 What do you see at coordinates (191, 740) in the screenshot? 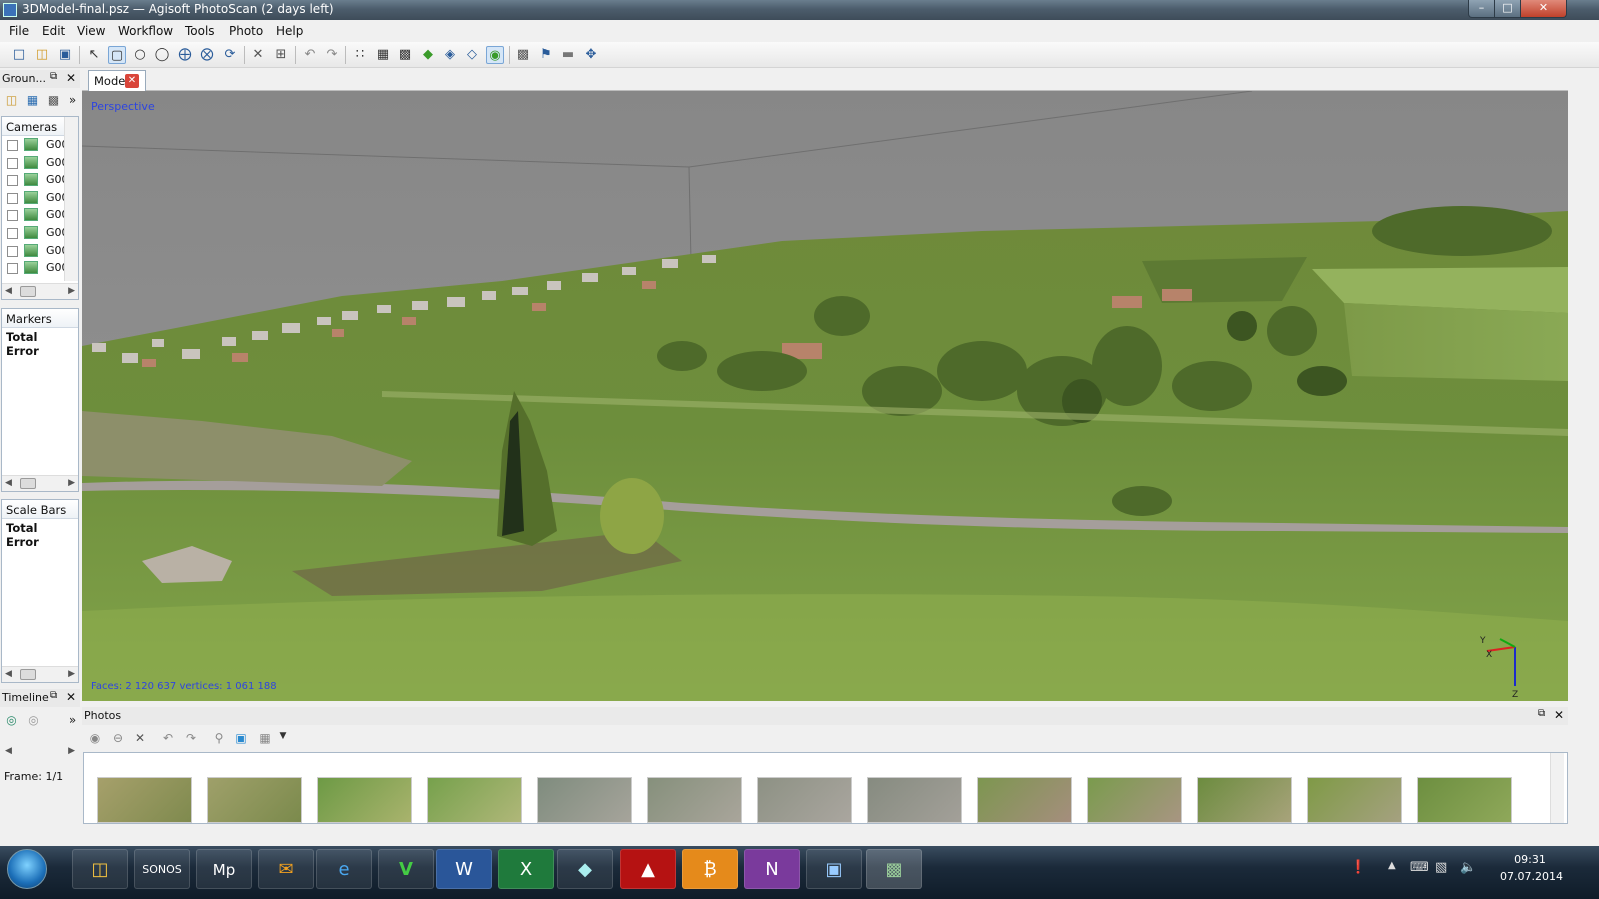
I see `rotate-right-icon: ↷` at bounding box center [191, 740].